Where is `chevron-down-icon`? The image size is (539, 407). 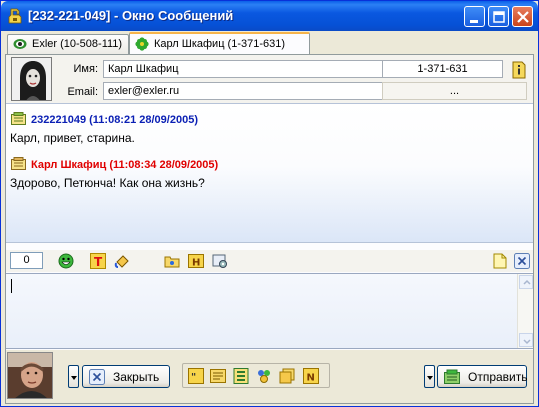
chevron-down-icon is located at coordinates (527, 342).